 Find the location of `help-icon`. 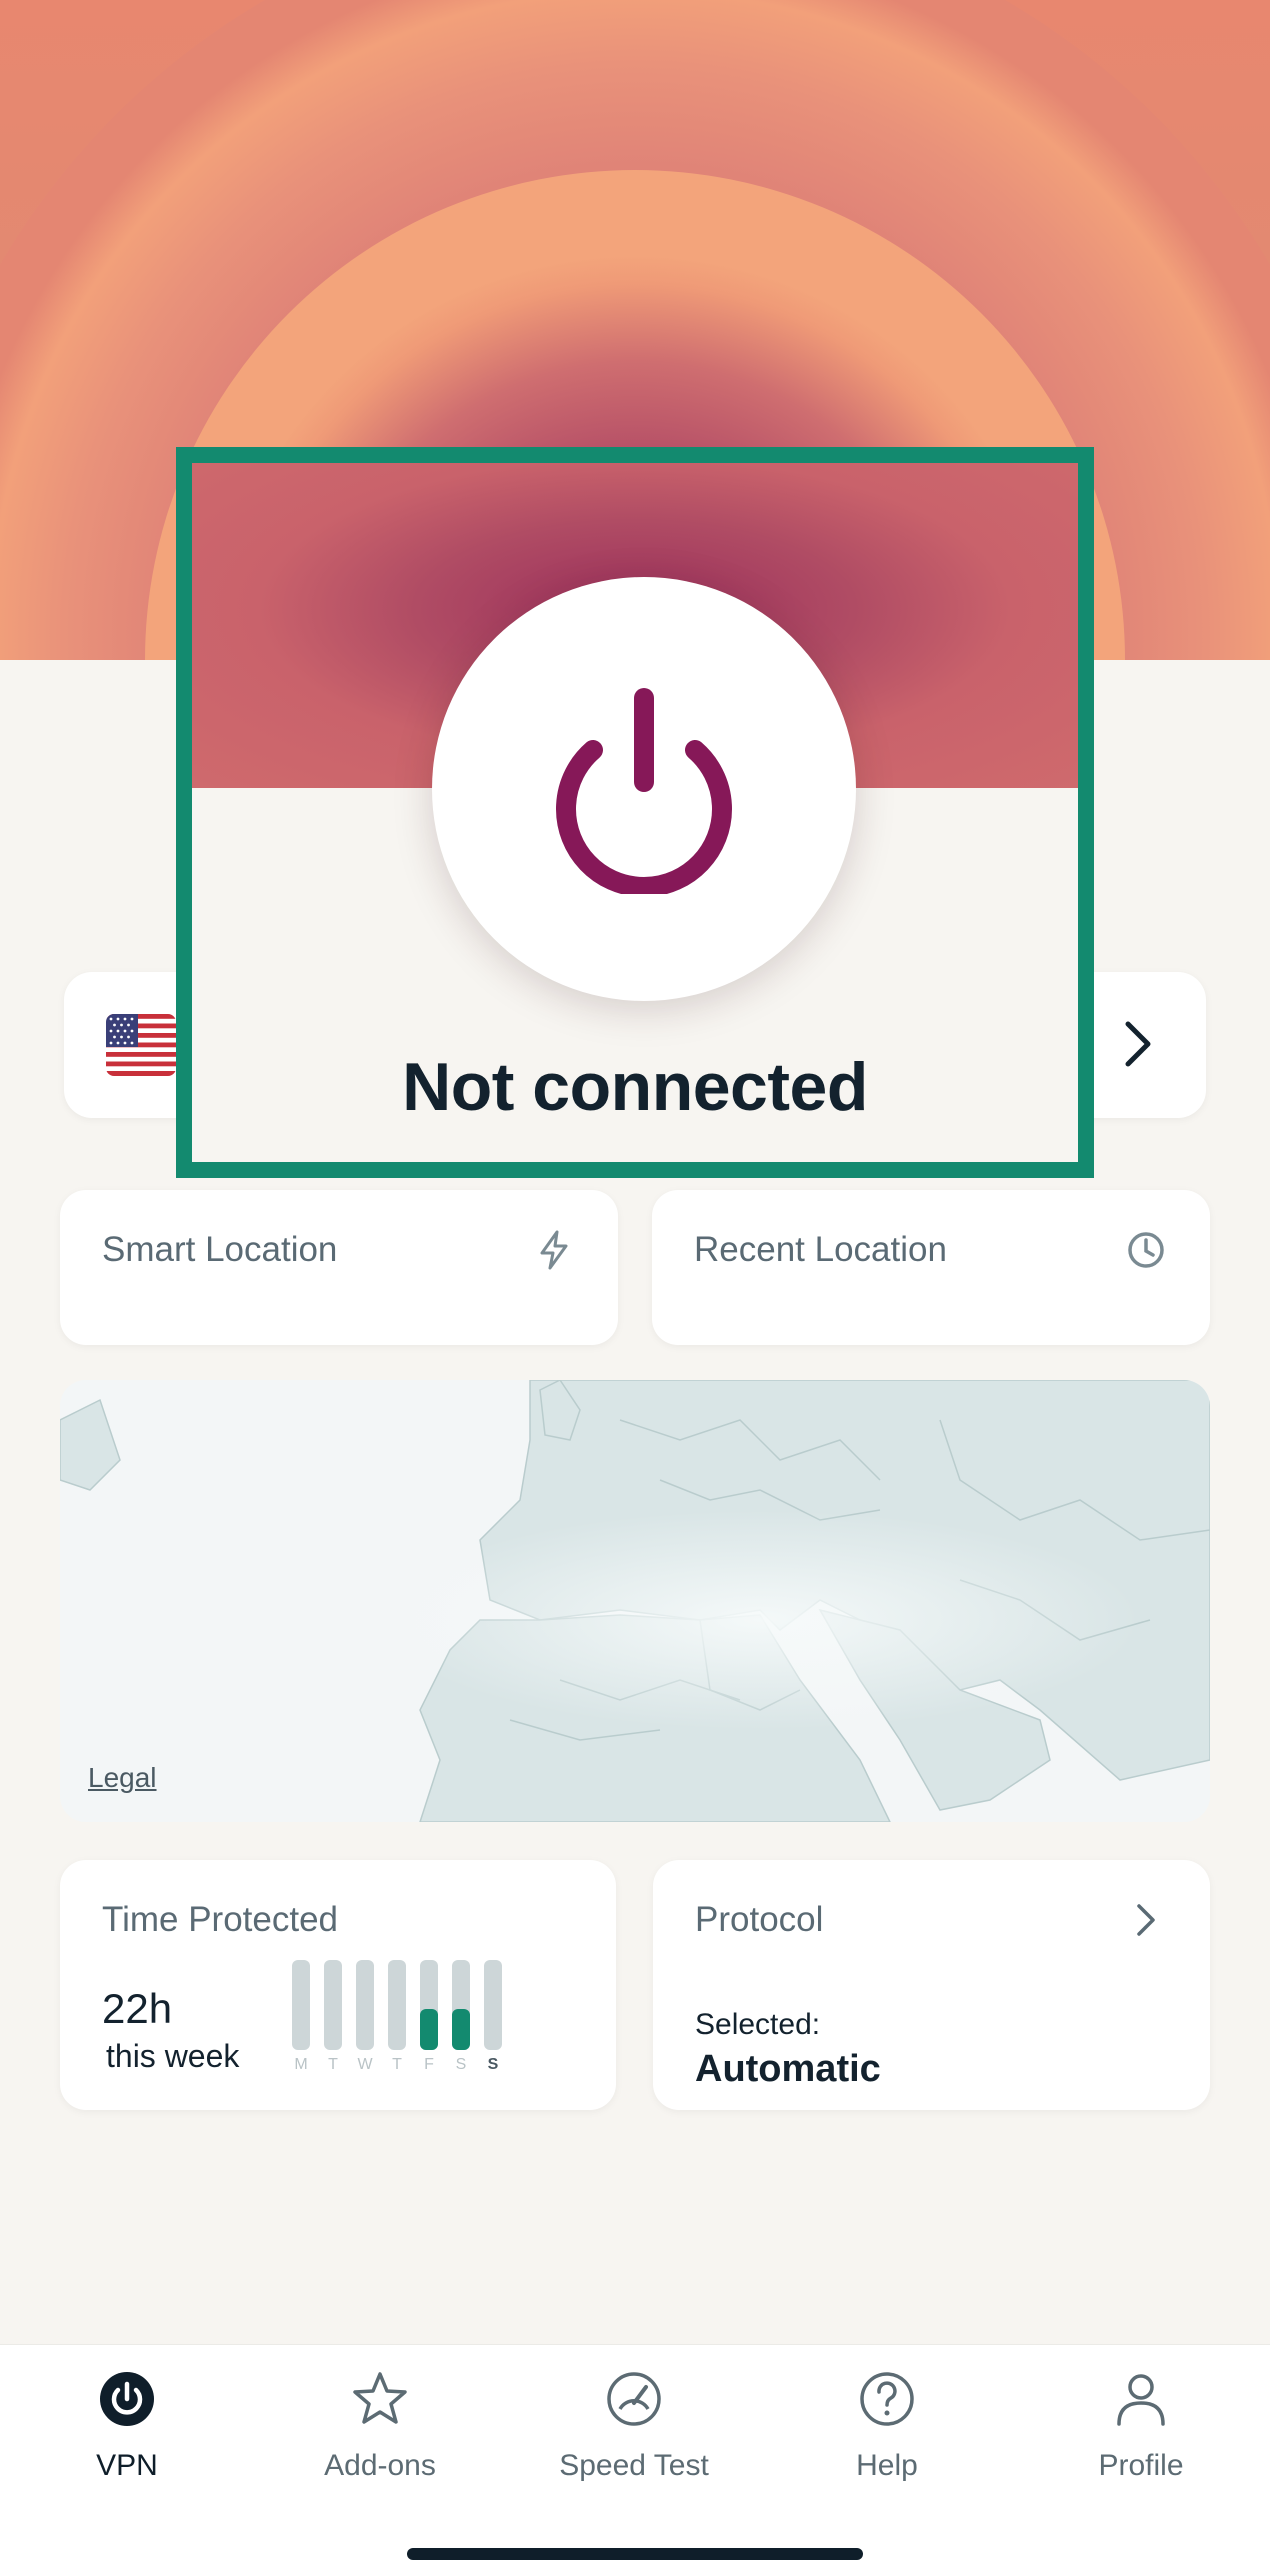

help-icon is located at coordinates (887, 2399).